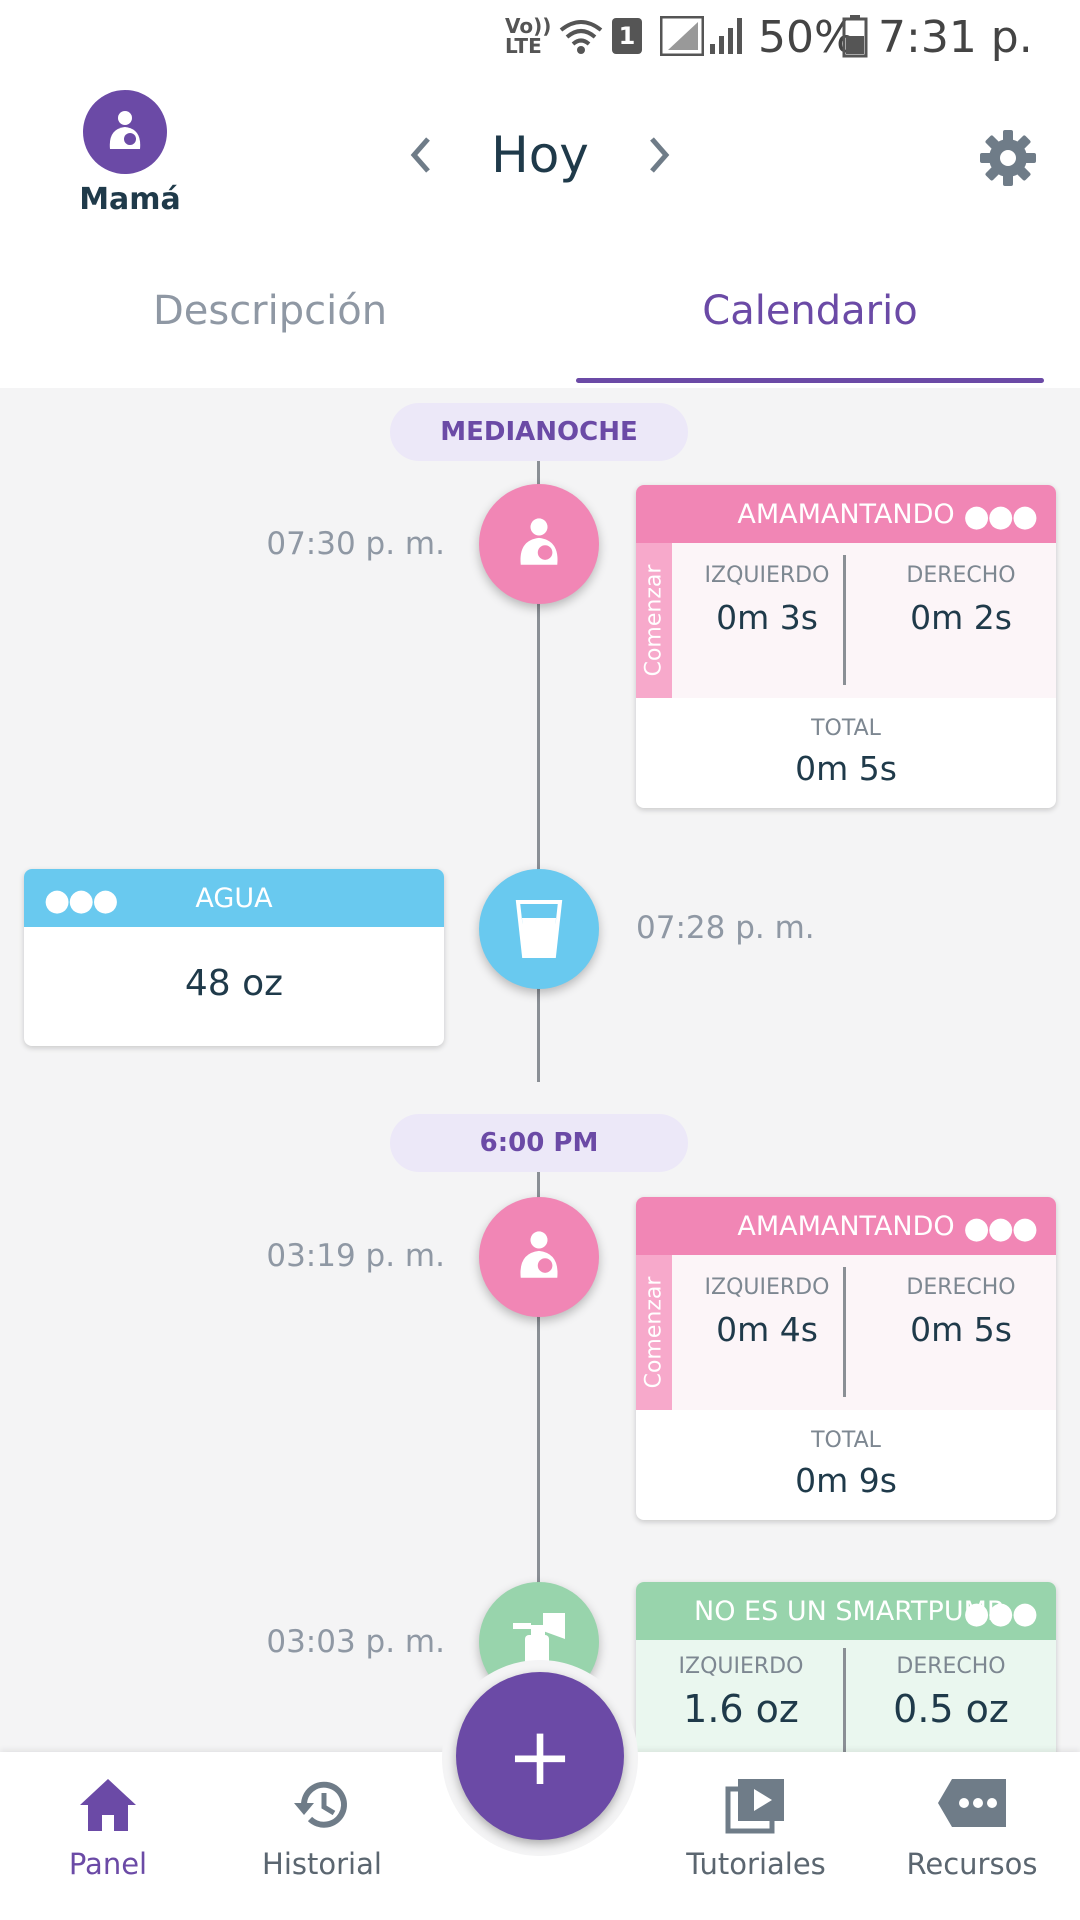 This screenshot has width=1080, height=1920. What do you see at coordinates (741, 1709) in the screenshot?
I see `left-value: 1.6 oz` at bounding box center [741, 1709].